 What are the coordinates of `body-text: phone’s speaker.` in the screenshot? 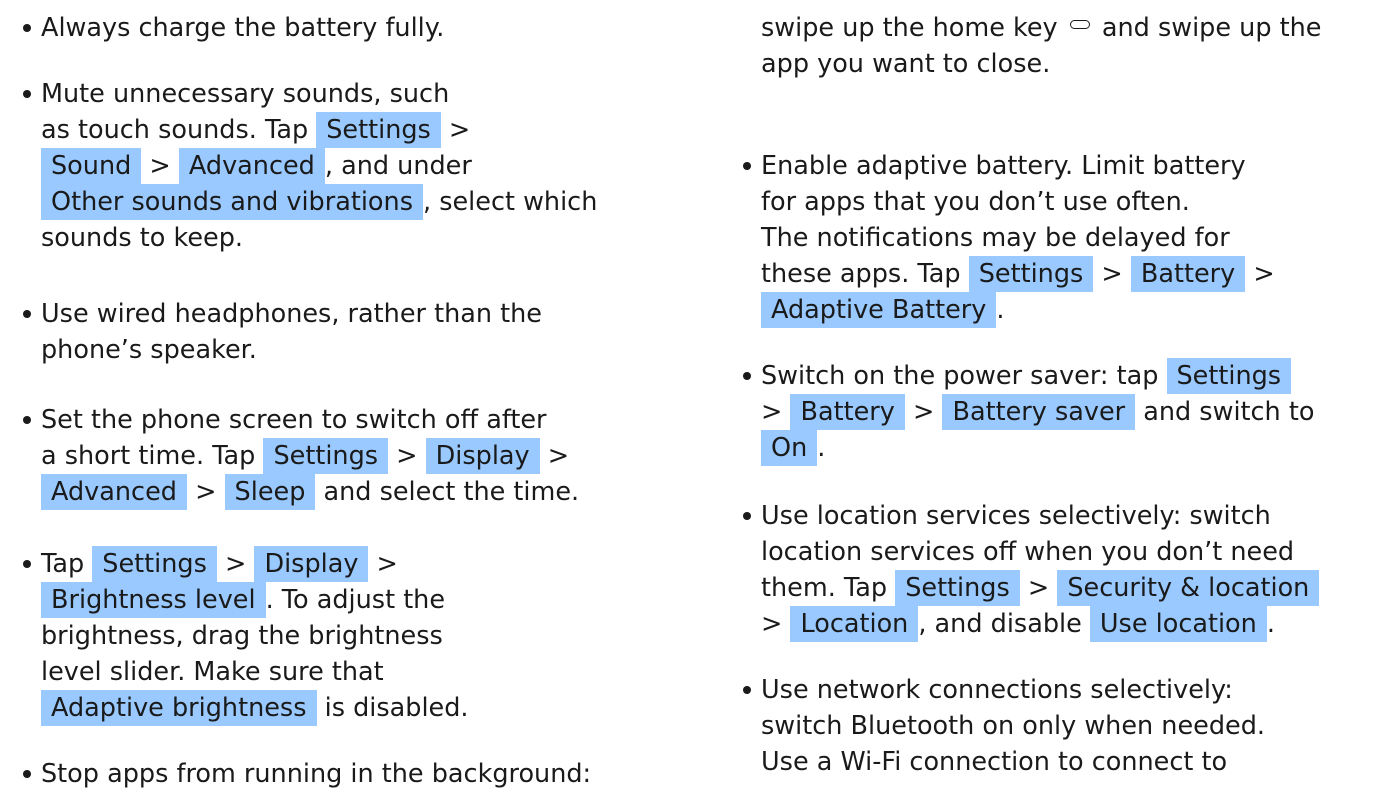 It's located at (149, 350).